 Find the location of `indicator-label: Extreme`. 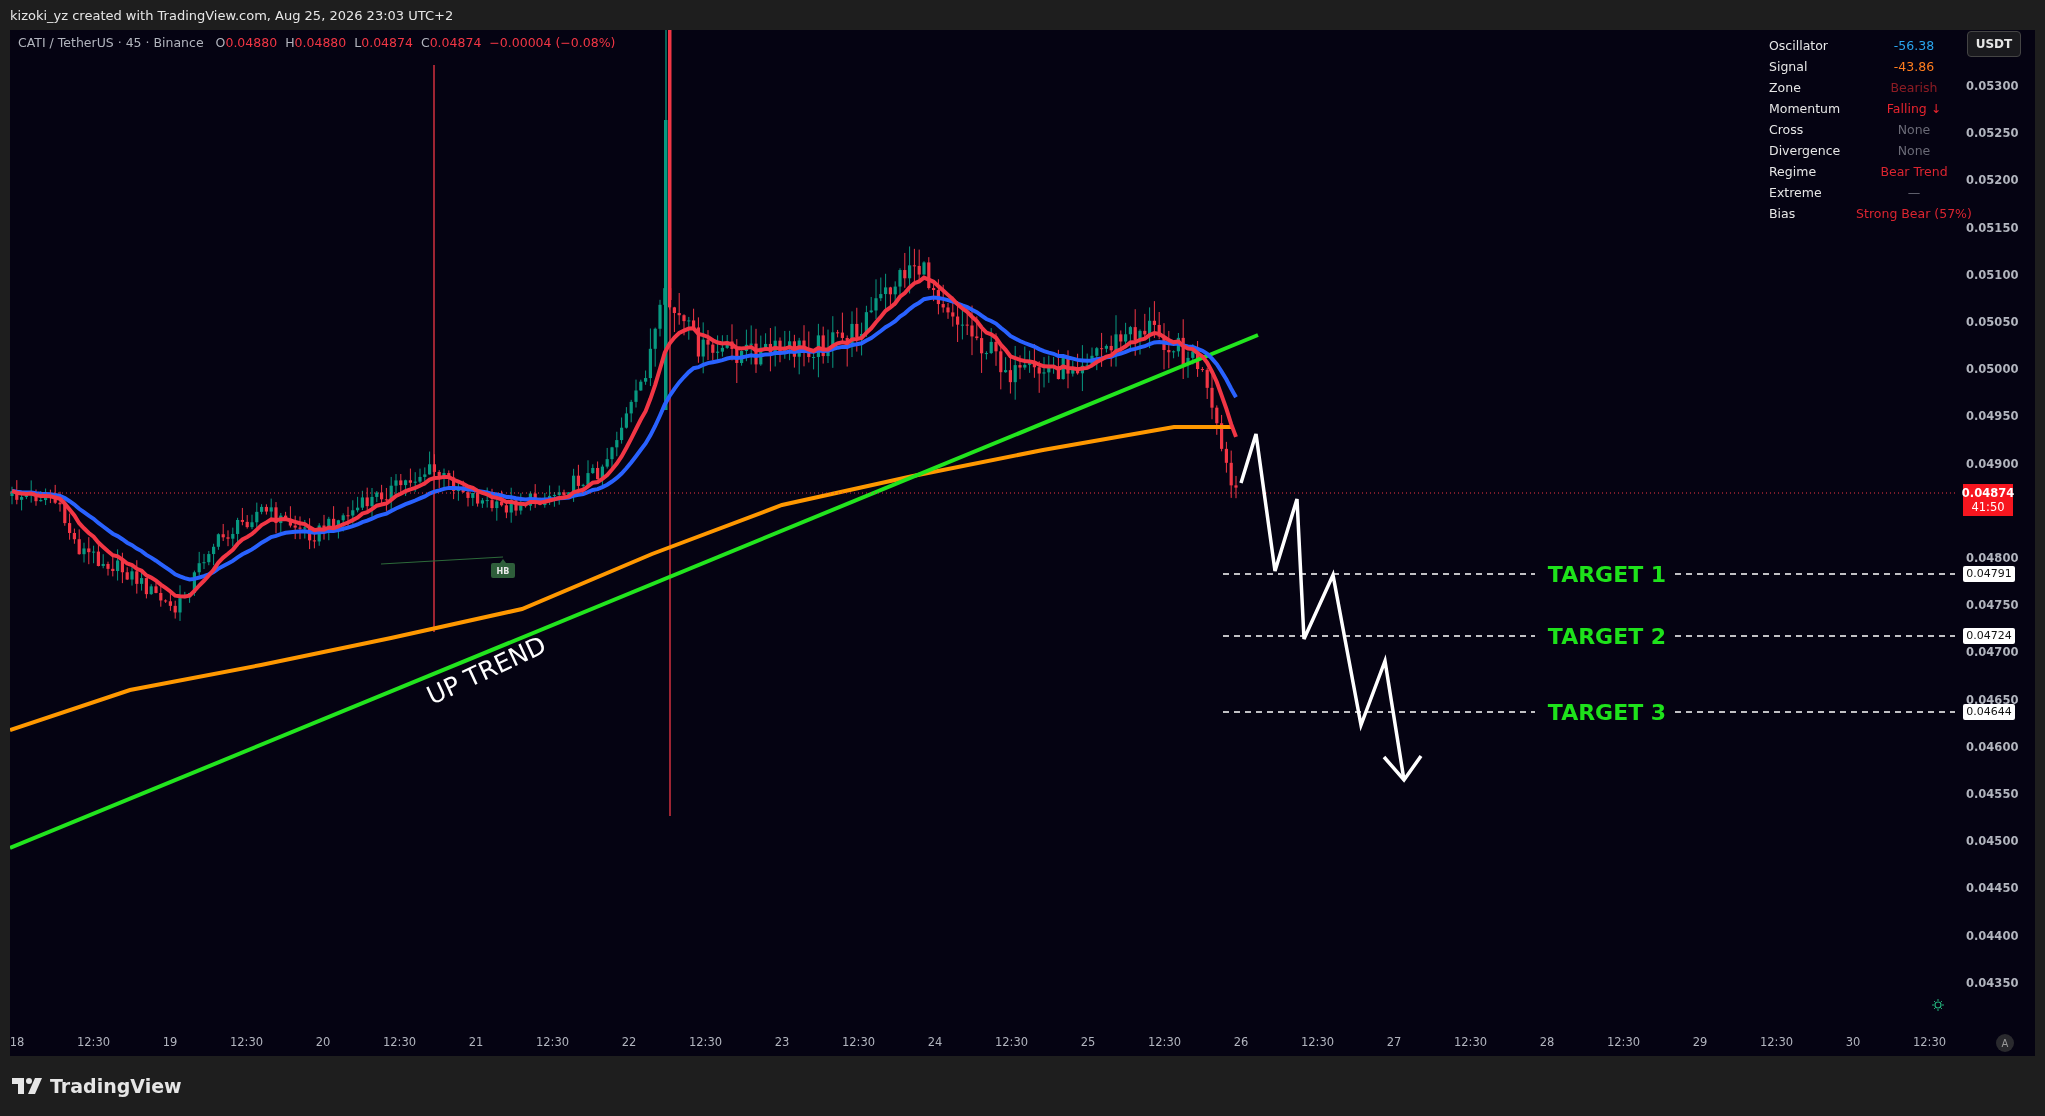

indicator-label: Extreme is located at coordinates (1796, 192).